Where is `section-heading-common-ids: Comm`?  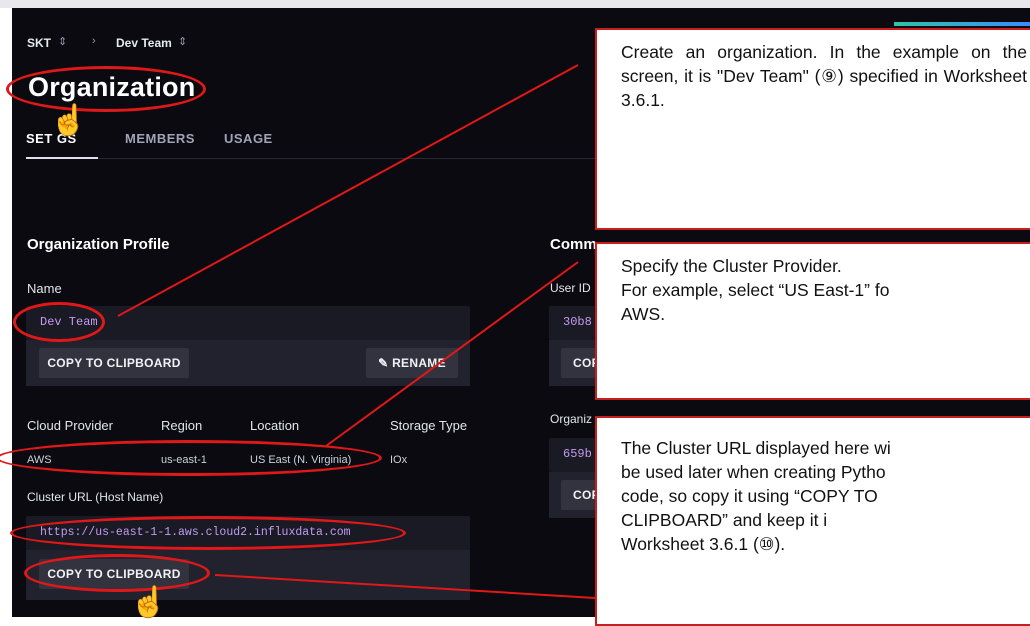 section-heading-common-ids: Comm is located at coordinates (573, 244).